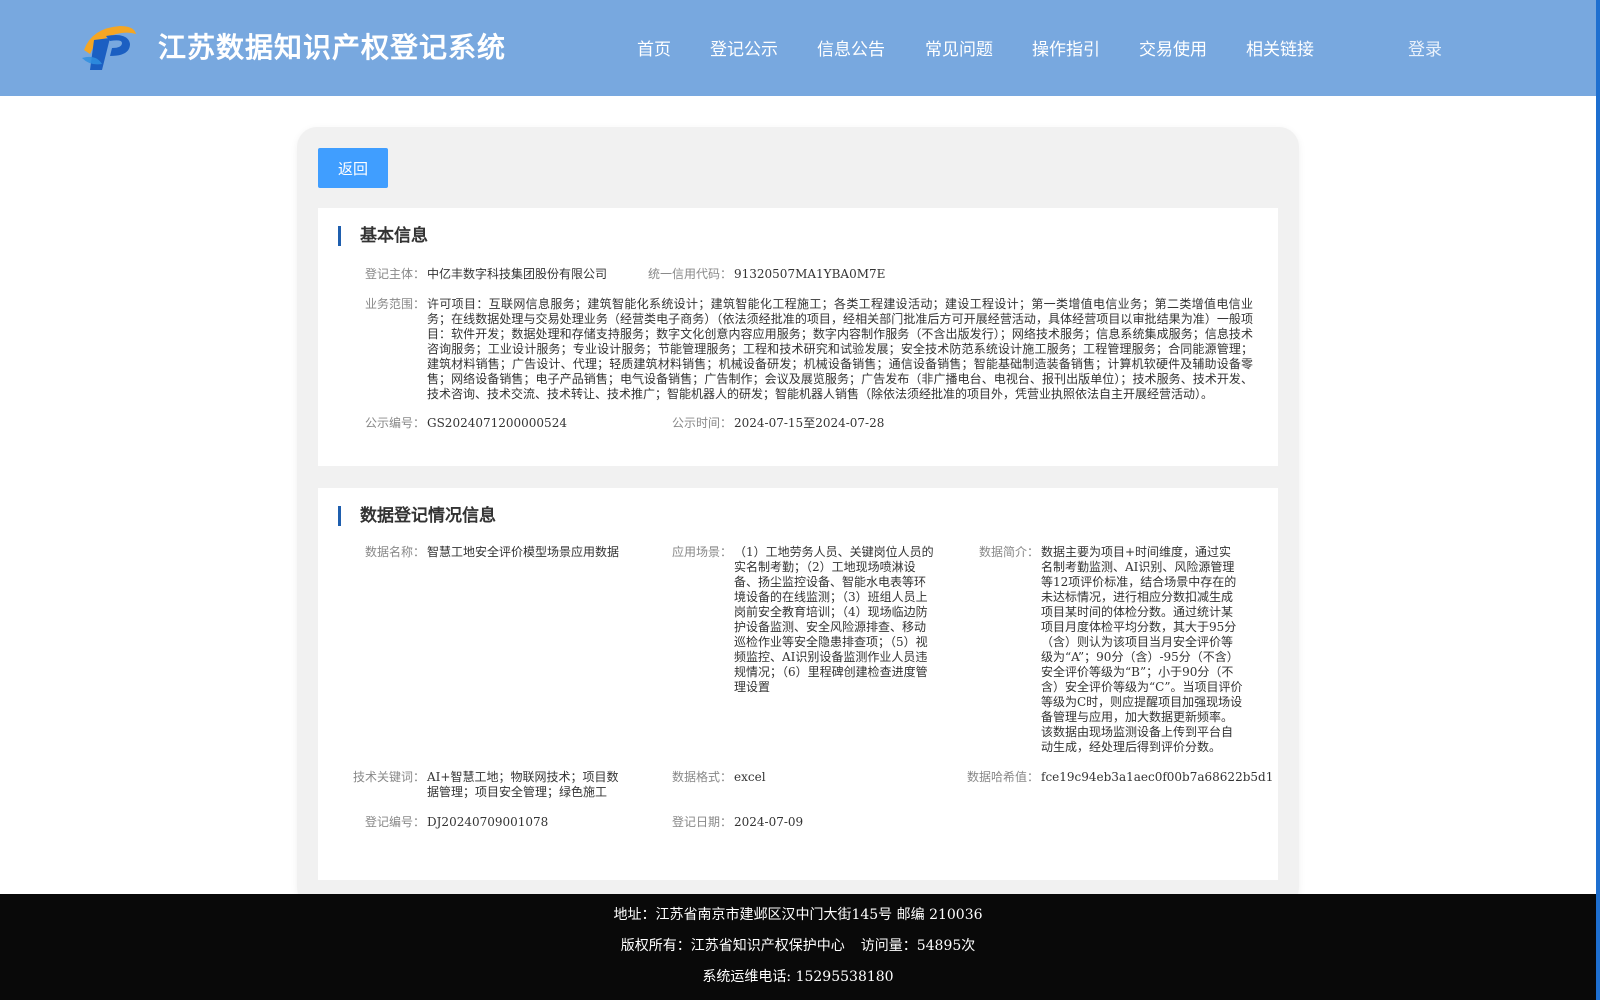 Image resolution: width=1600 pixels, height=1000 pixels. Describe the element at coordinates (769, 822) in the screenshot. I see `reg-date-value: 2024-07-09` at that location.